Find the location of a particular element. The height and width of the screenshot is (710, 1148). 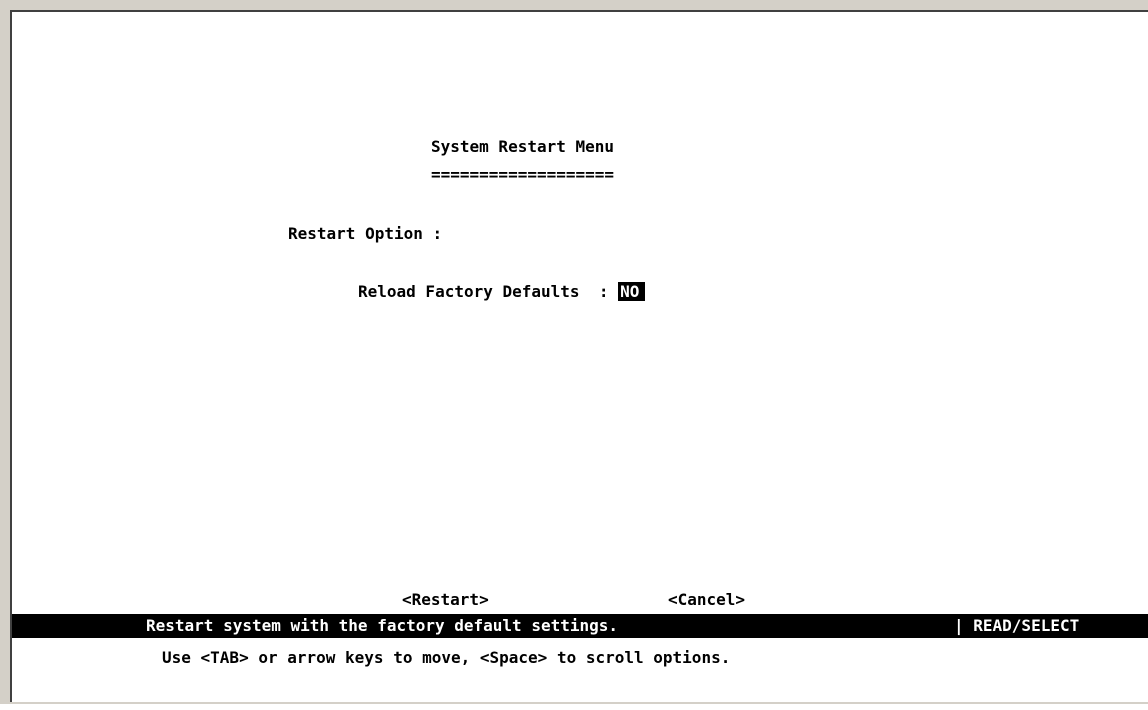

status-mode: | READ/SELECT is located at coordinates (1017, 625).